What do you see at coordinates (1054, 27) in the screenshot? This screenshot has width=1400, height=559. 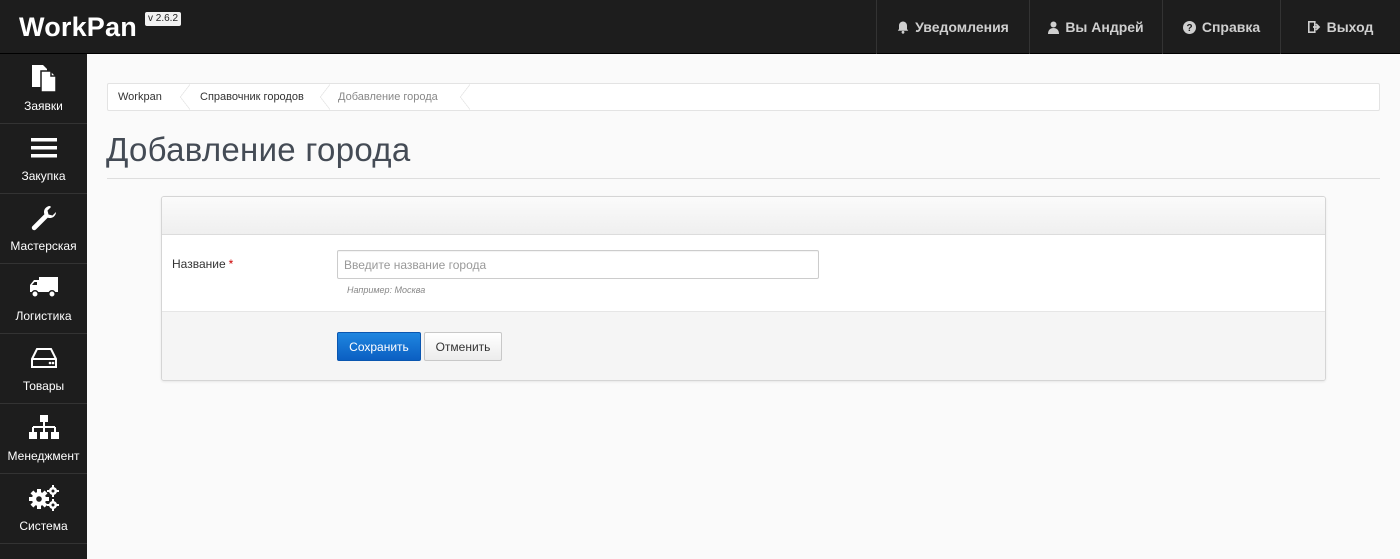 I see `user-icon` at bounding box center [1054, 27].